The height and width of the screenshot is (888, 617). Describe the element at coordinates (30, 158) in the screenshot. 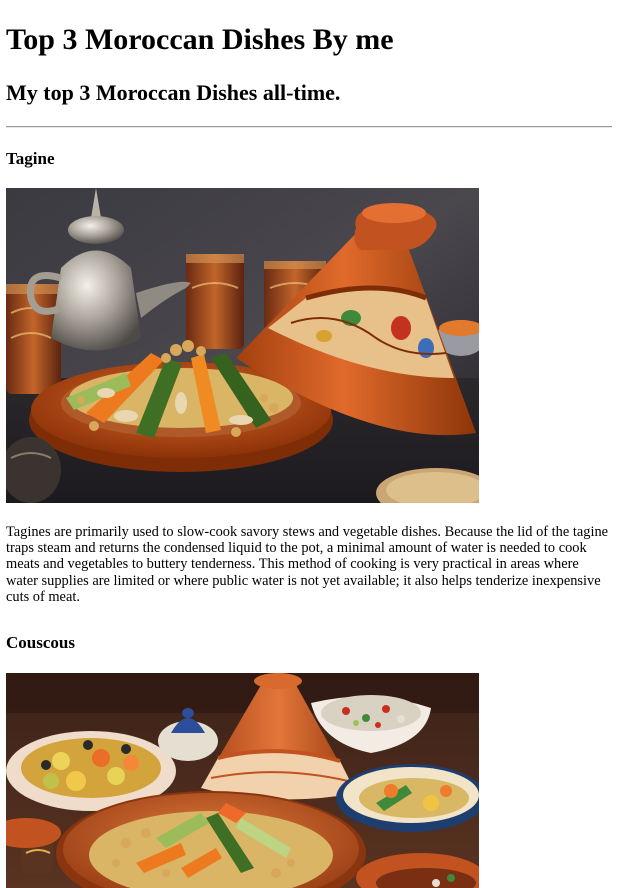

I see `dish-heading-tagine: Tagine` at that location.